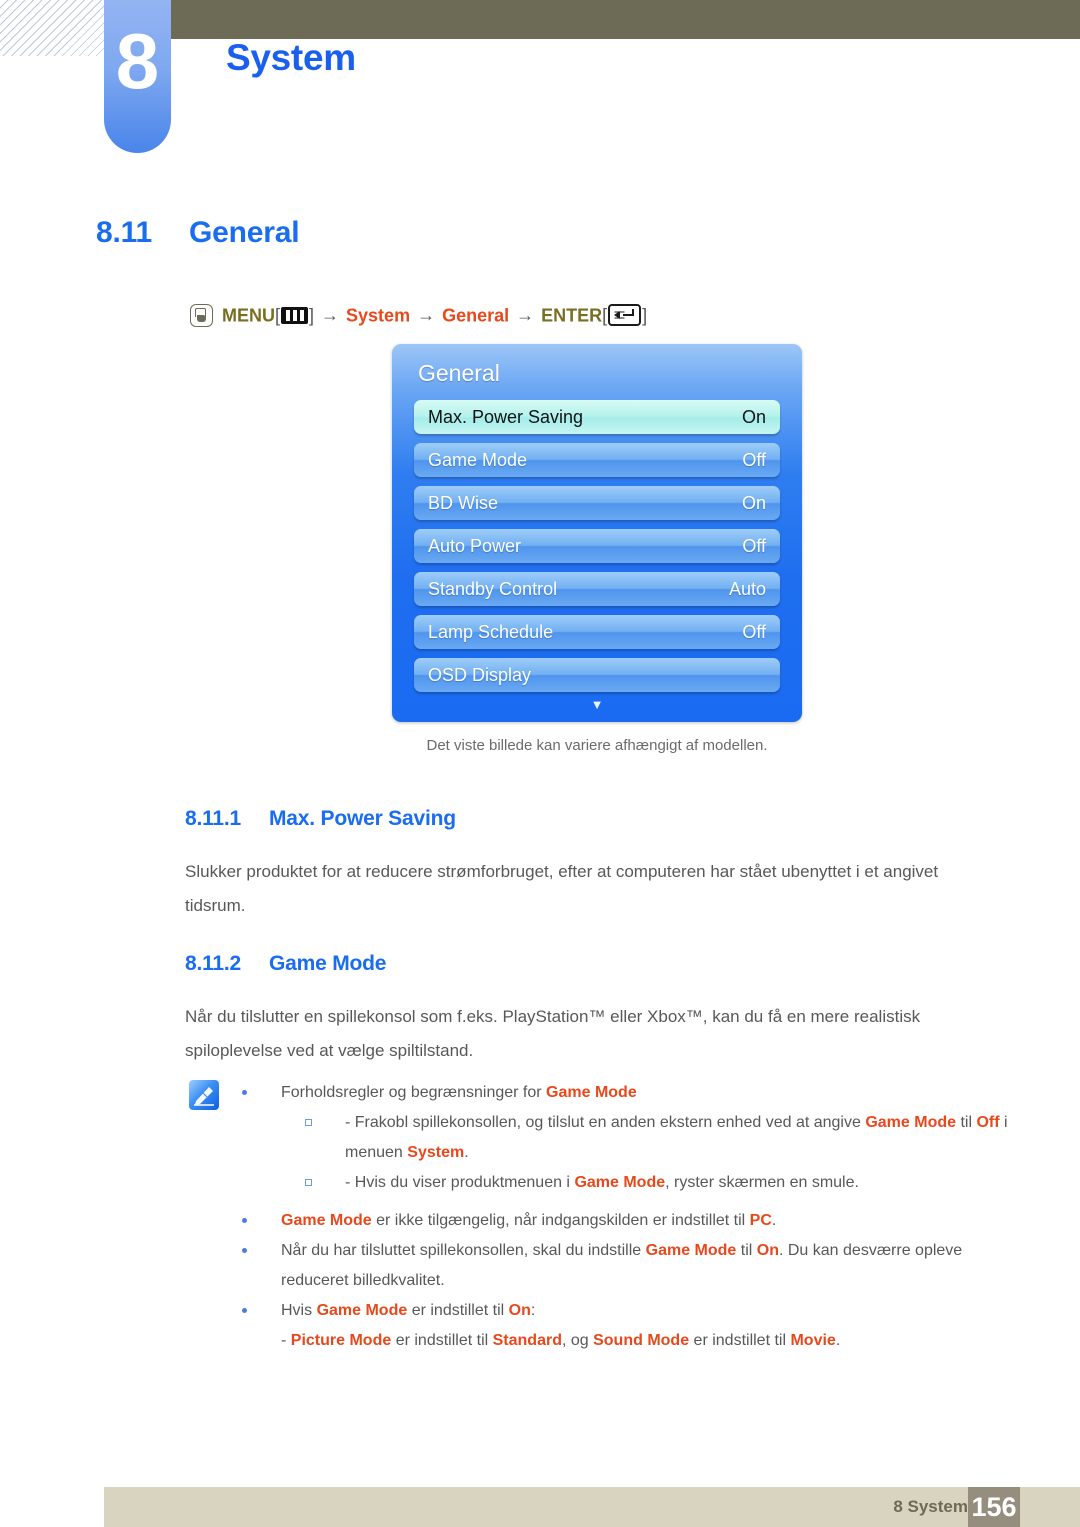 The height and width of the screenshot is (1527, 1080). Describe the element at coordinates (244, 232) in the screenshot. I see `section-title: General` at that location.